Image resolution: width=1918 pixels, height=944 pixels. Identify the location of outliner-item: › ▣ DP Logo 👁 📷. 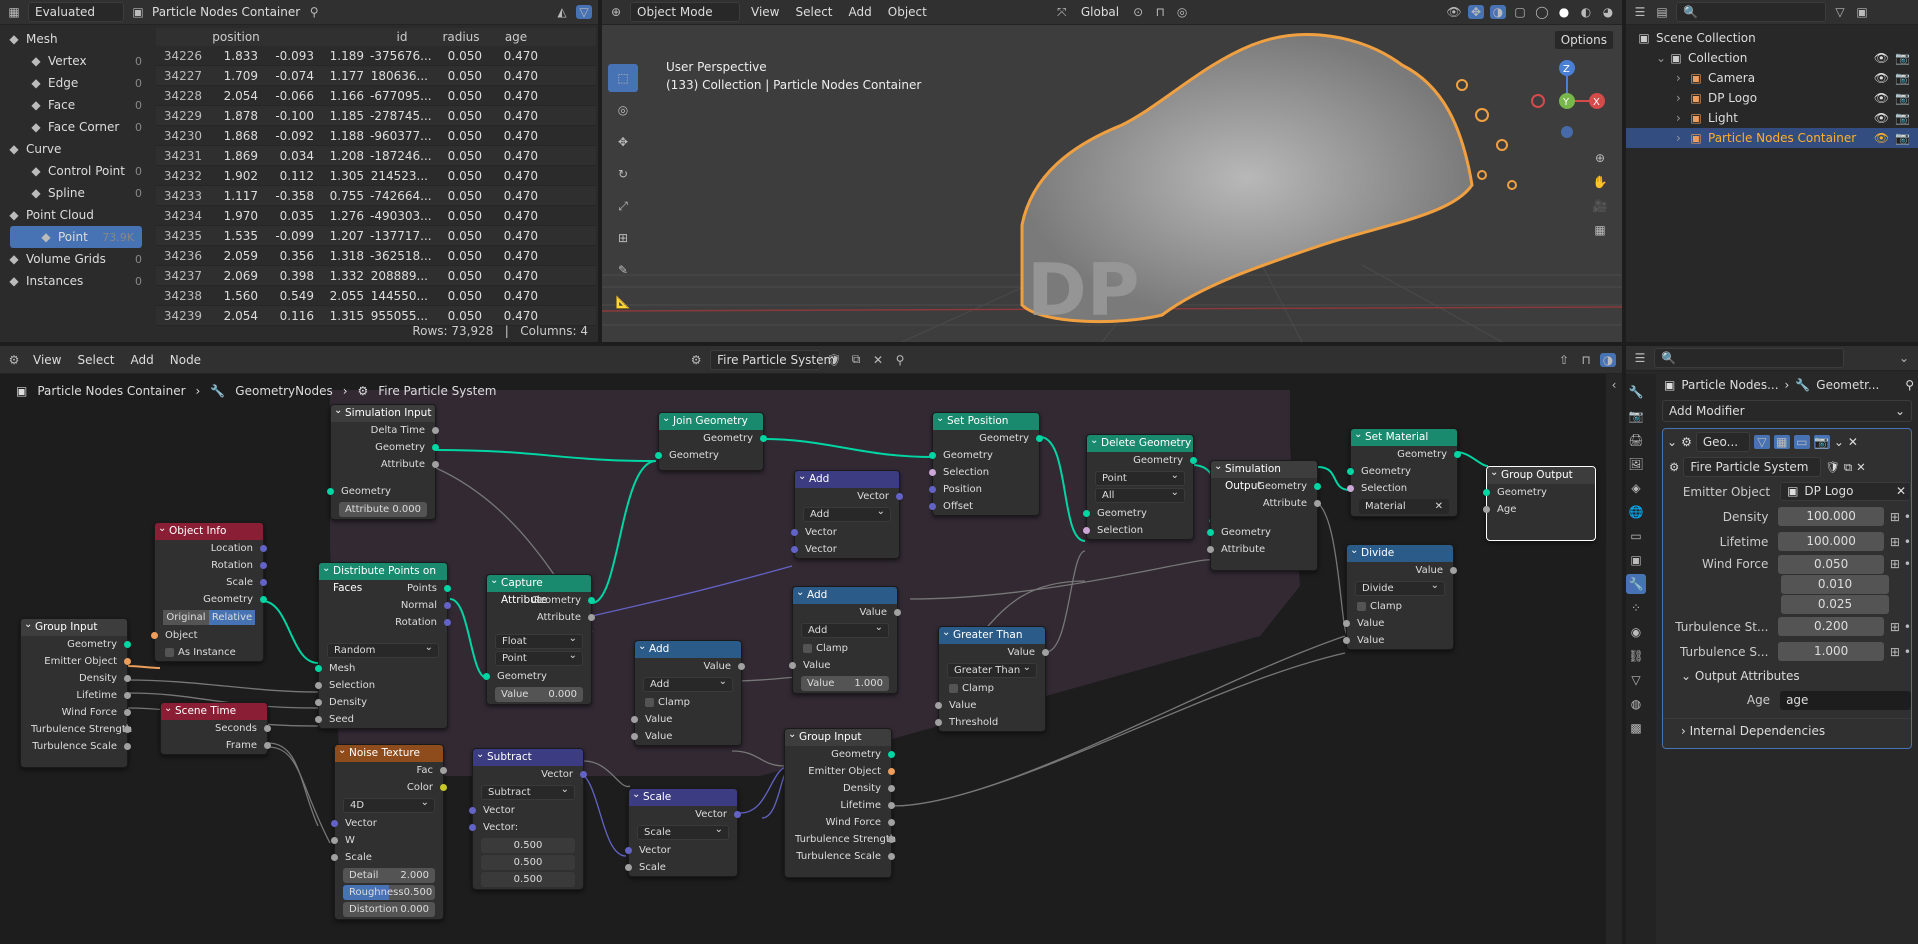
(1772, 98).